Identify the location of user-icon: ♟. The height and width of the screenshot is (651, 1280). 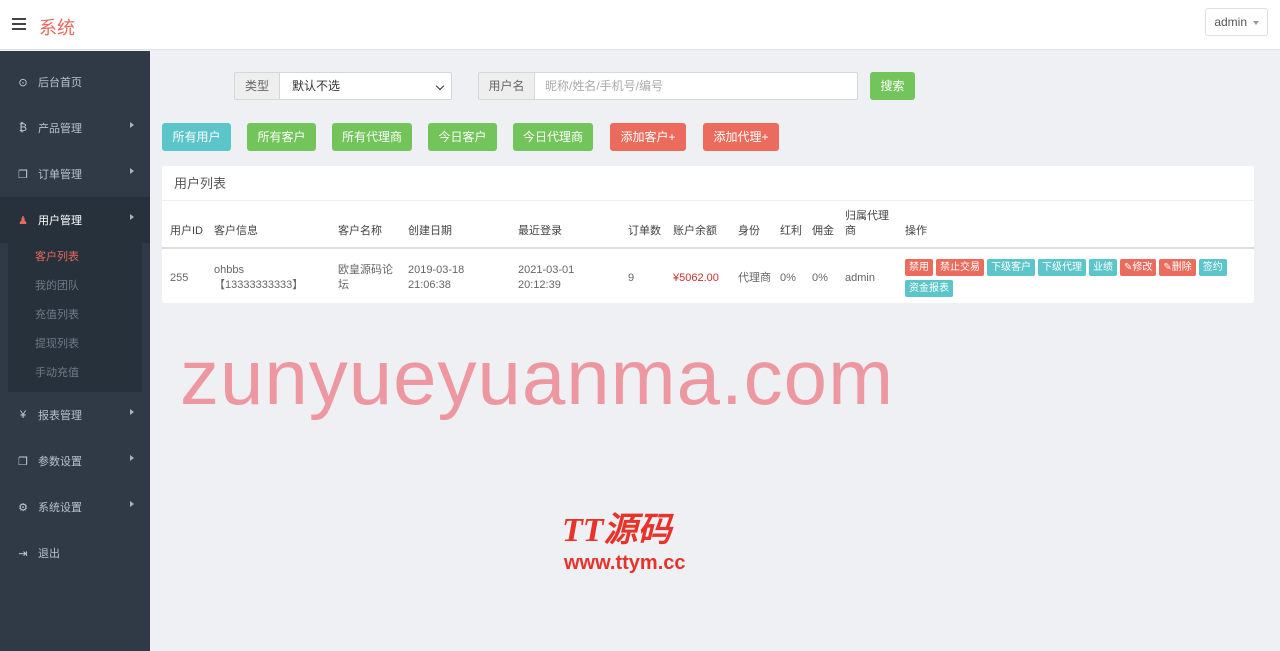
(23, 220).